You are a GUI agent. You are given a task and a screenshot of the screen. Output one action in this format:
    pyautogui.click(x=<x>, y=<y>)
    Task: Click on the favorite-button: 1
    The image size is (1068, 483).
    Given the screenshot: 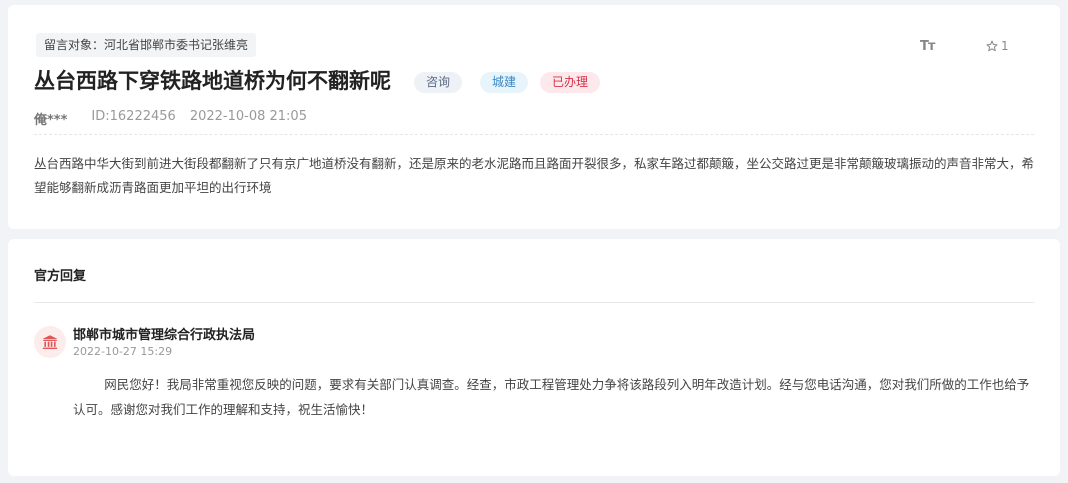 What is the action you would take?
    pyautogui.click(x=997, y=46)
    